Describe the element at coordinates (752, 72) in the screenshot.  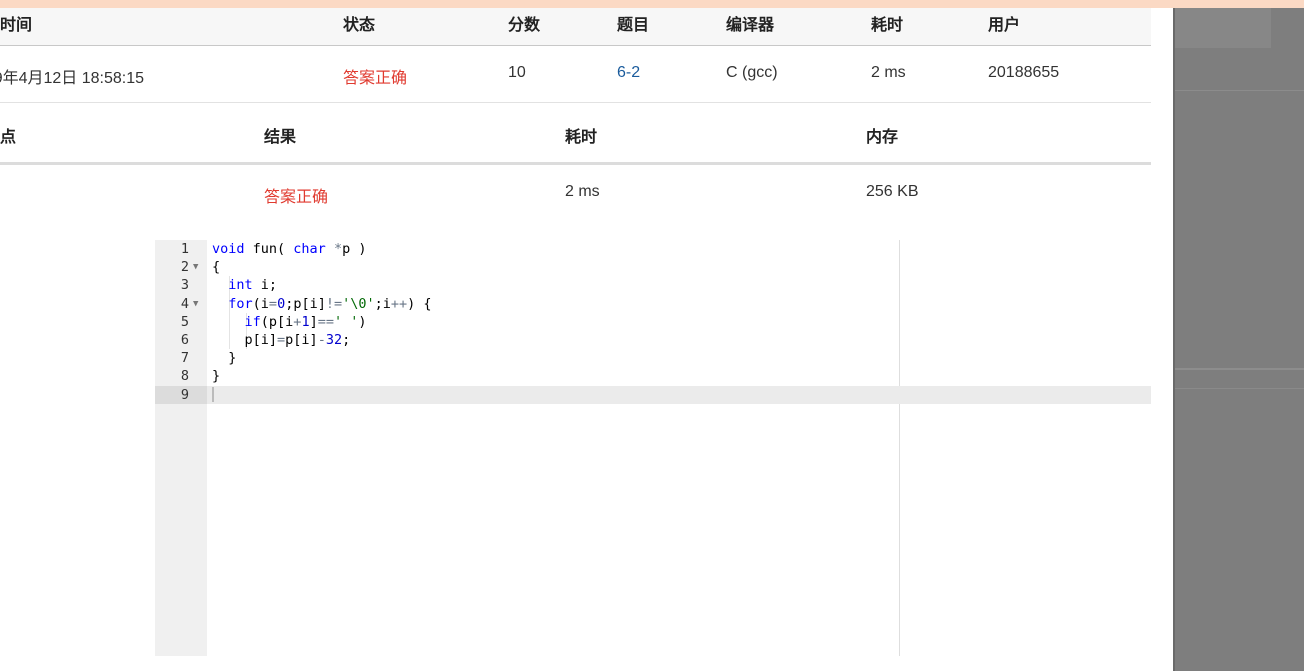
I see `compiler-value: C (gcc)` at that location.